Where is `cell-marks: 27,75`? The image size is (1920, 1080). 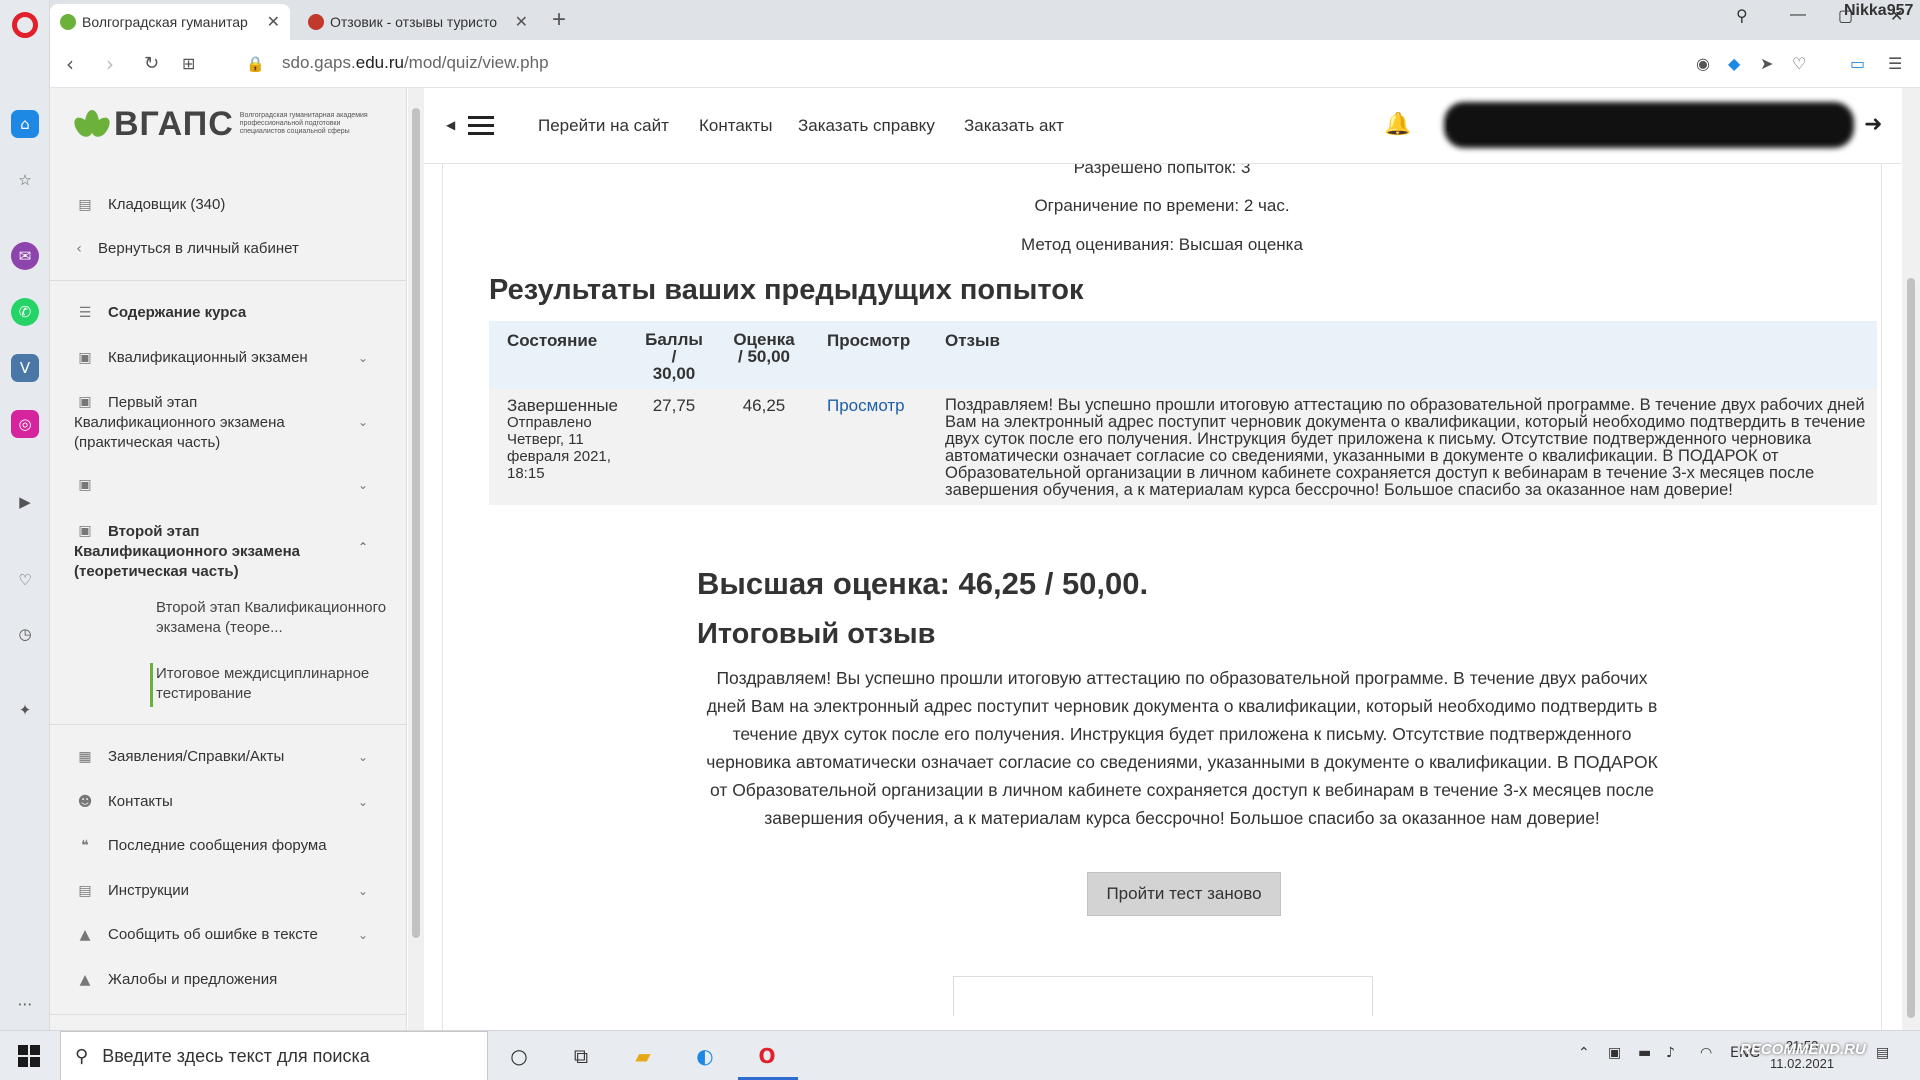
cell-marks: 27,75 is located at coordinates (674, 447).